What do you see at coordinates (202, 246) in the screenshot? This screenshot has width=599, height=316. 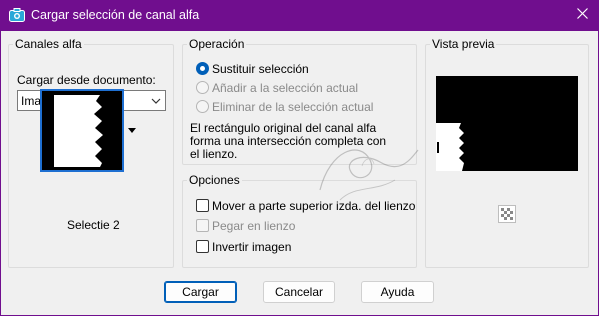 I see `checkbox-invertir` at bounding box center [202, 246].